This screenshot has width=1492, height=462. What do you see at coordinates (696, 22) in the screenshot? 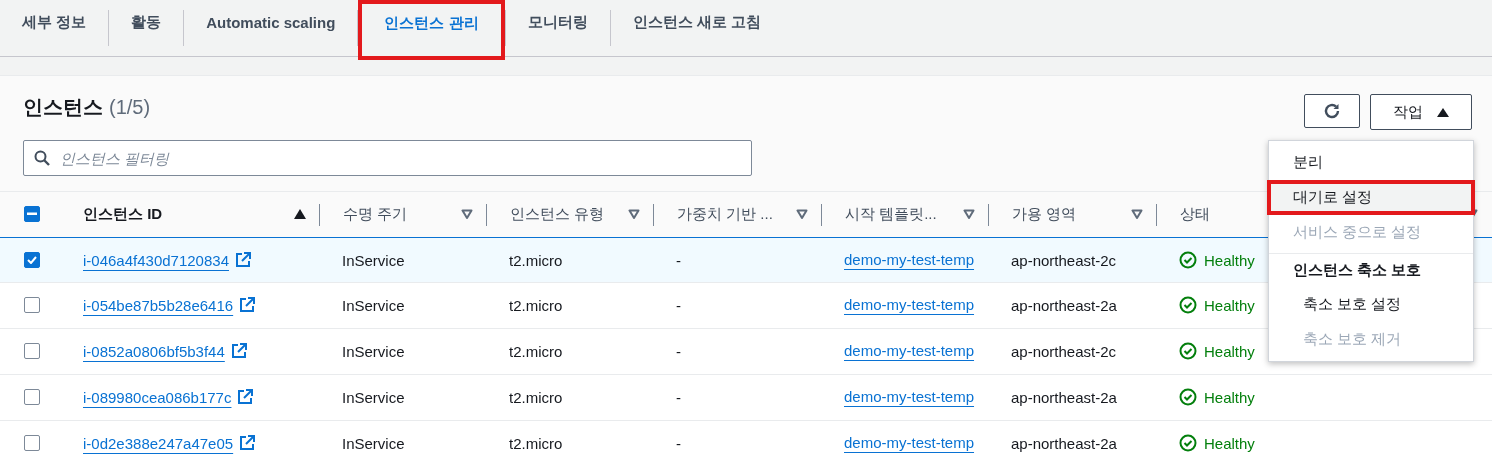
I see `tab: 인스턴스 새로 고침` at bounding box center [696, 22].